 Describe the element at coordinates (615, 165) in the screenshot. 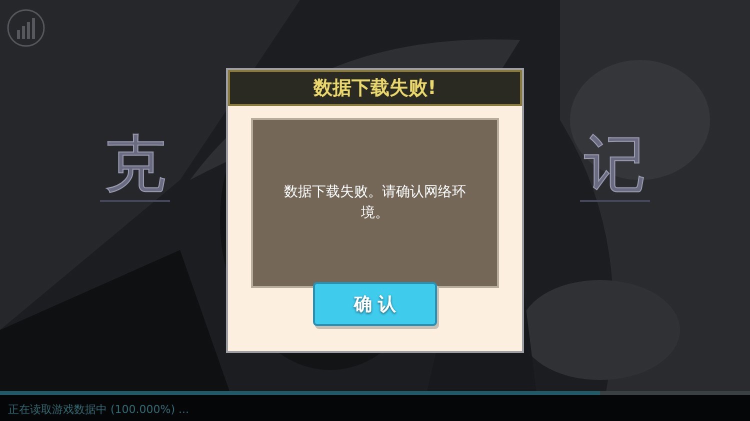

I see `game-logo: 记` at that location.